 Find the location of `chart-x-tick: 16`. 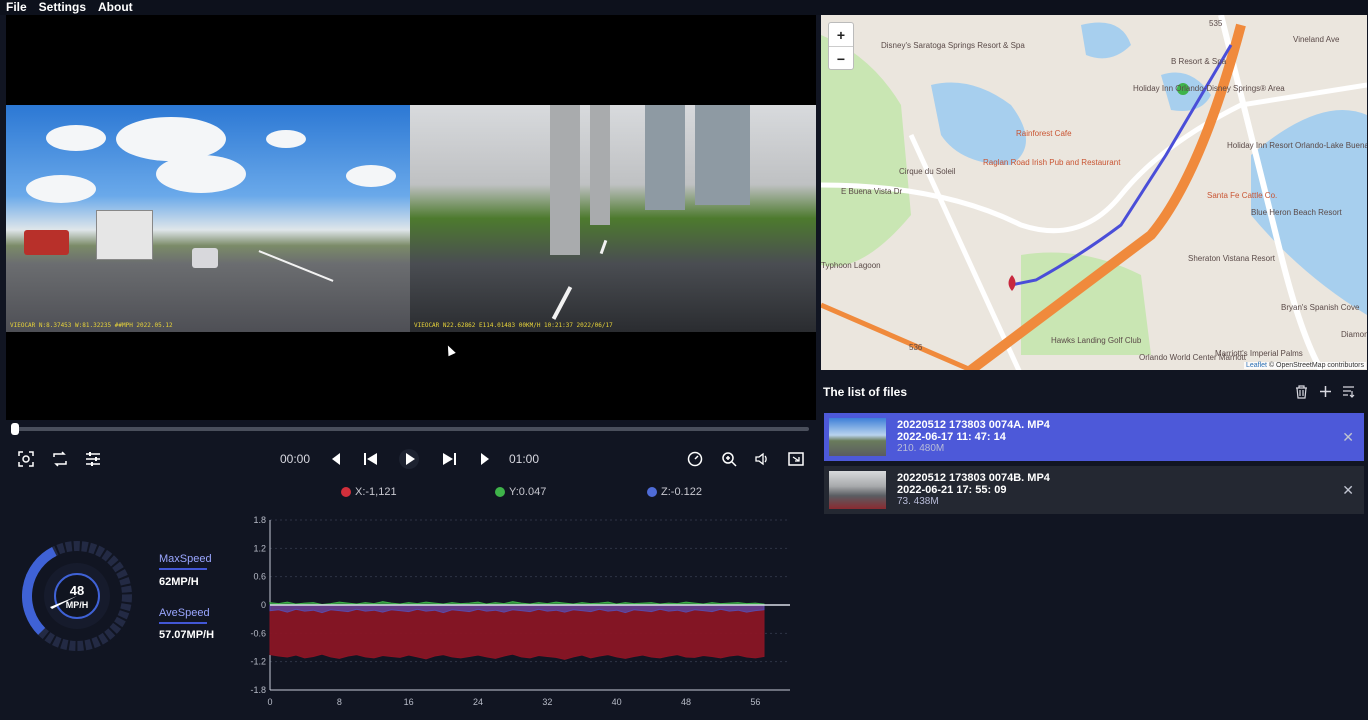

chart-x-tick: 16 is located at coordinates (409, 702).